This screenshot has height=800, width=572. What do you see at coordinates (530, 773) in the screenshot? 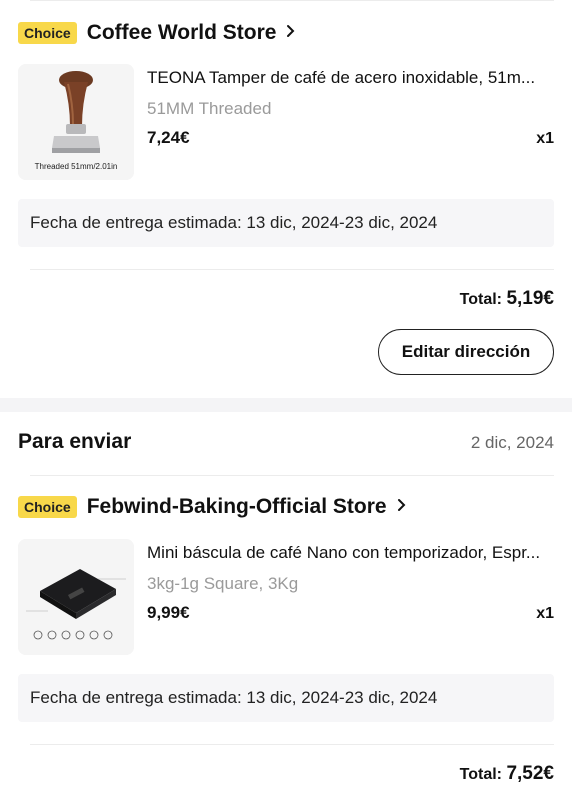
I see `total-value: 7,52€` at bounding box center [530, 773].